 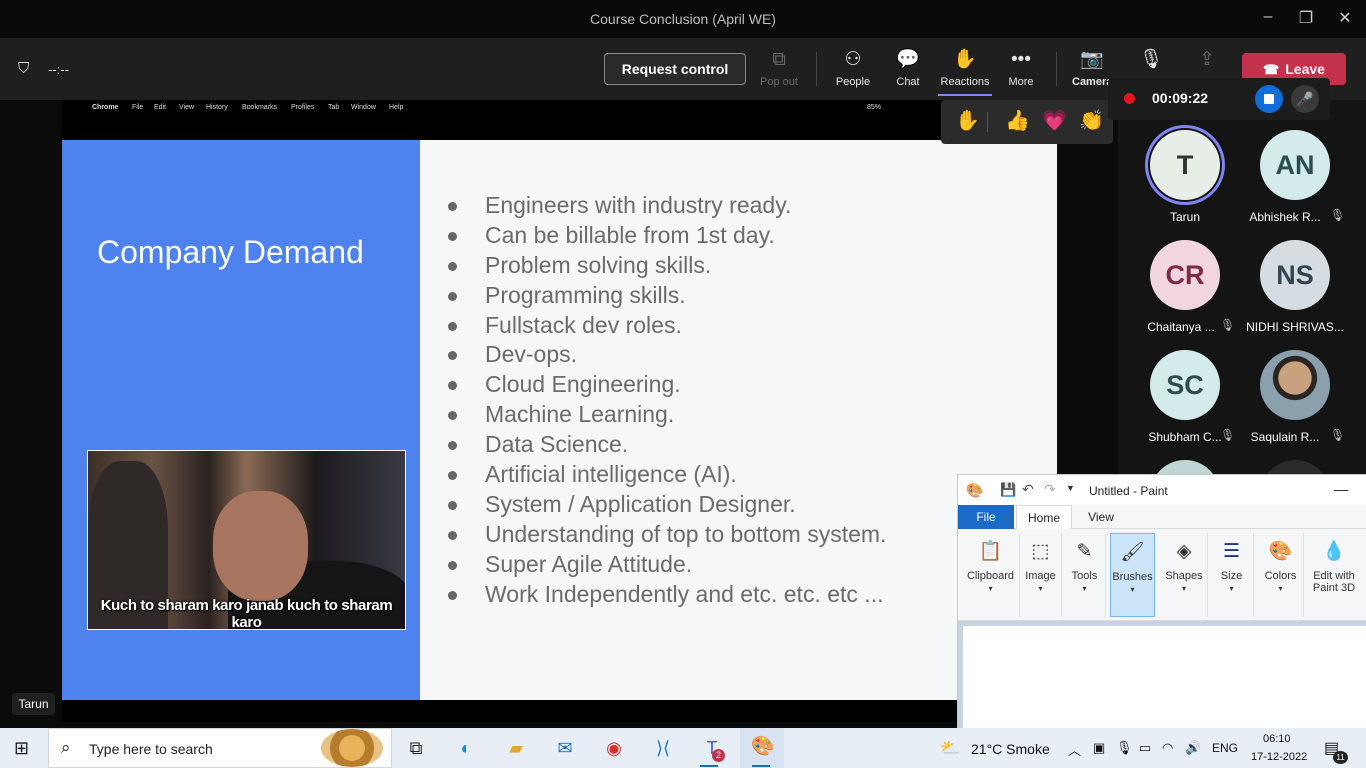 I want to click on paint-title: Untitled - Paint, so click(x=1128, y=491).